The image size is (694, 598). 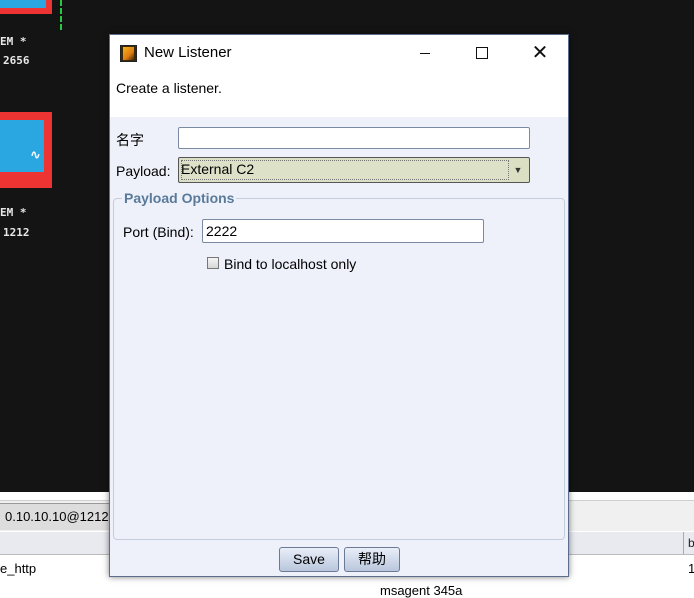 What do you see at coordinates (218, 169) in the screenshot?
I see `payload-selected-value: External C2` at bounding box center [218, 169].